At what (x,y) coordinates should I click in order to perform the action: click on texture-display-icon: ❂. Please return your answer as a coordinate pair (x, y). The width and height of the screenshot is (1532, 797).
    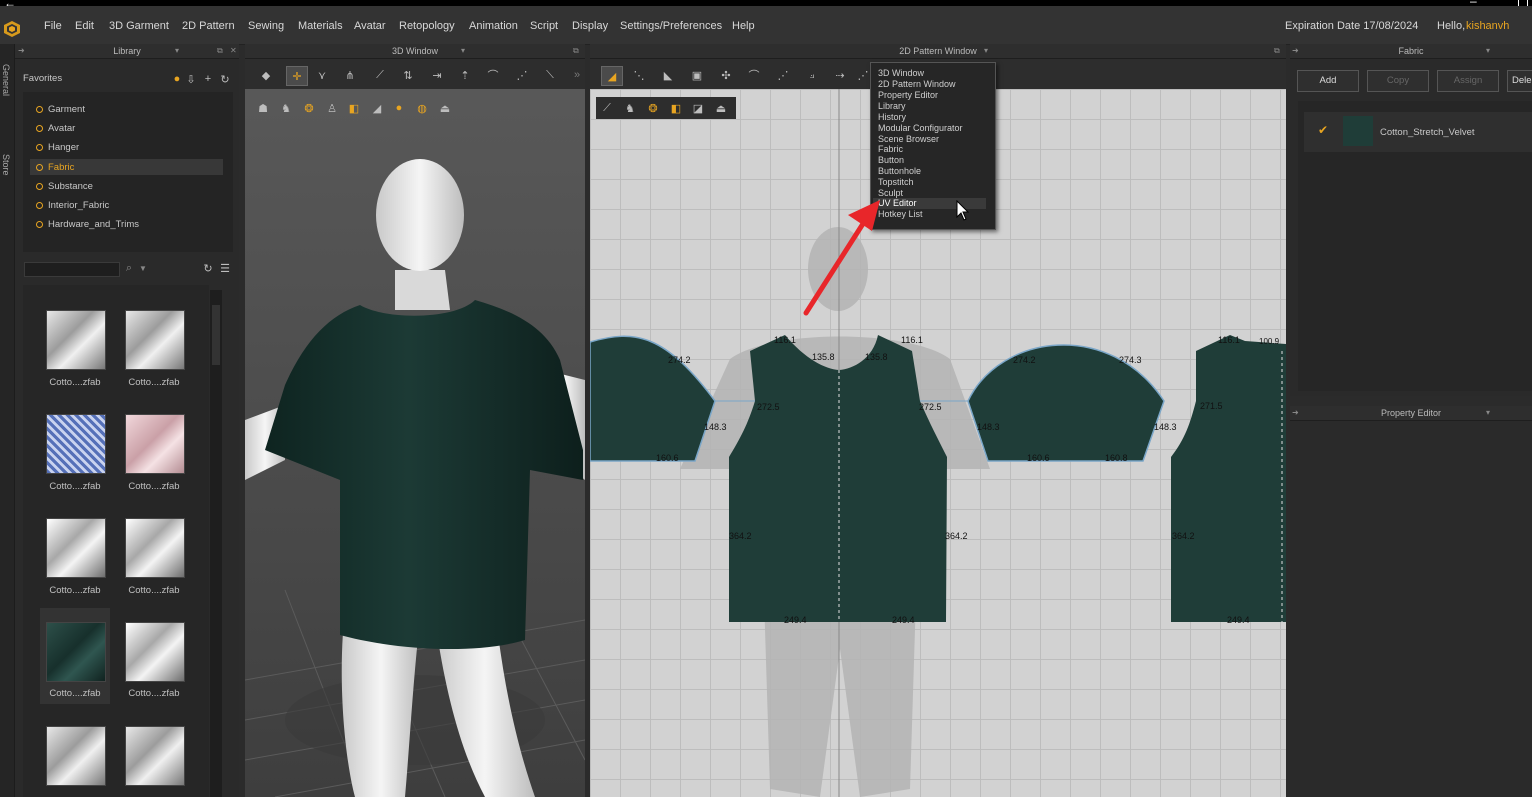
    Looking at the image, I should click on (309, 108).